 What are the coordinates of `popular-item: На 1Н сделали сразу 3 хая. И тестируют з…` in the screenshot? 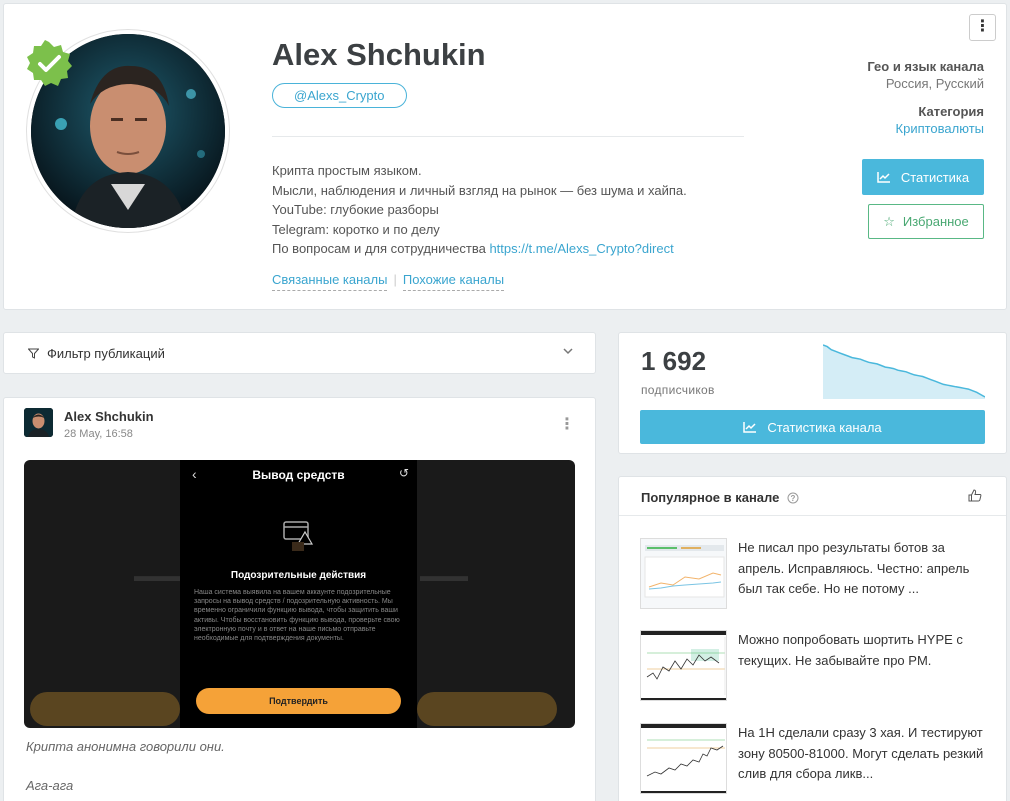 It's located at (813, 759).